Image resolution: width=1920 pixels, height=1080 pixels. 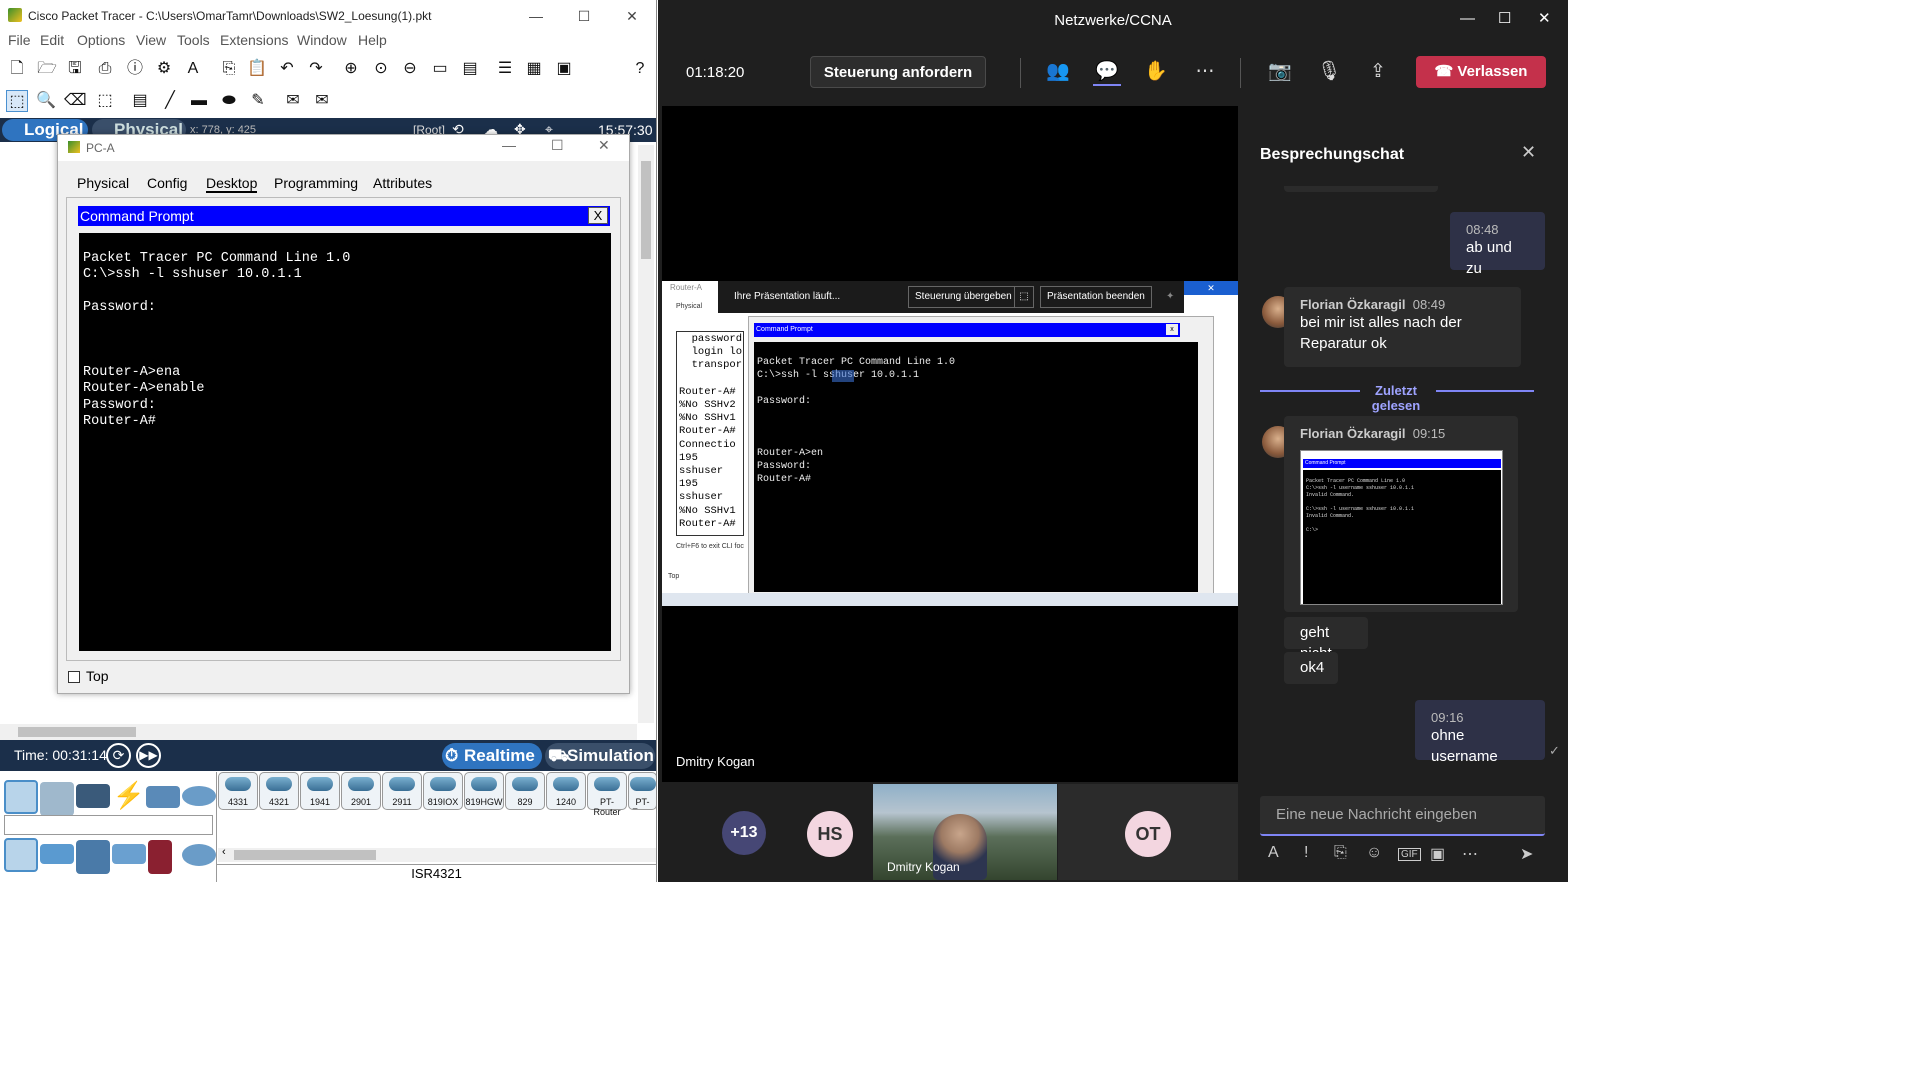 What do you see at coordinates (170, 101) in the screenshot?
I see `draw-line-icon: ╱` at bounding box center [170, 101].